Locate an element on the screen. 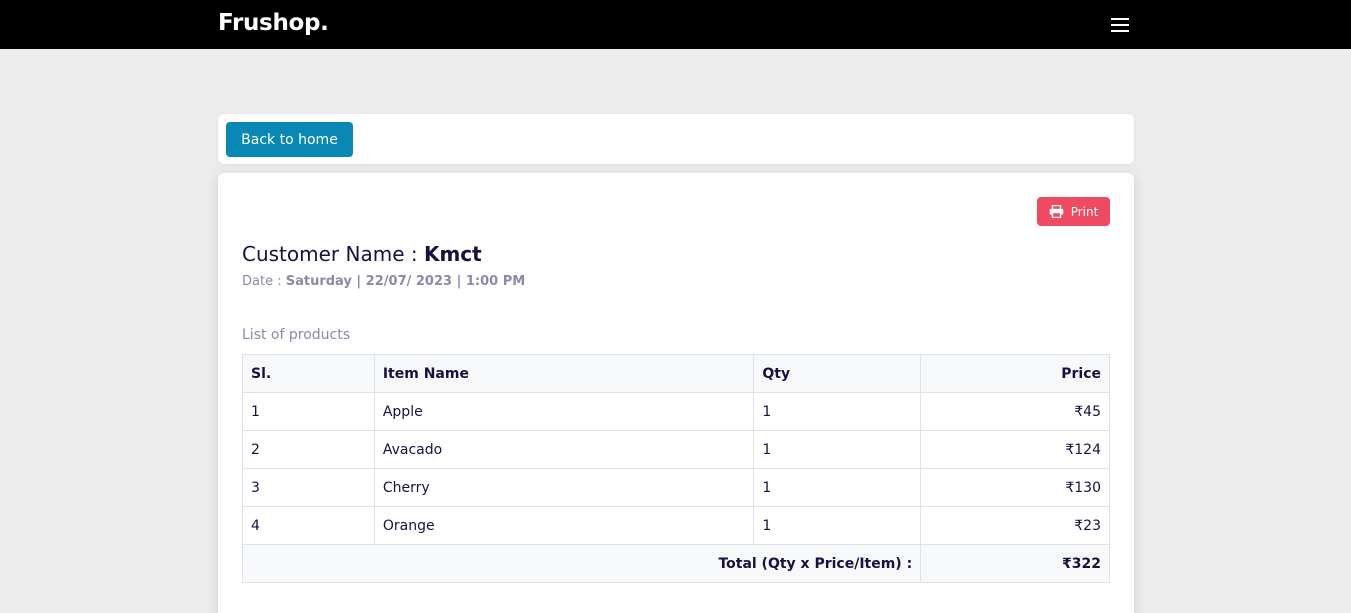 This screenshot has height=613, width=1351. hamburger-menu-icon is located at coordinates (1120, 25).